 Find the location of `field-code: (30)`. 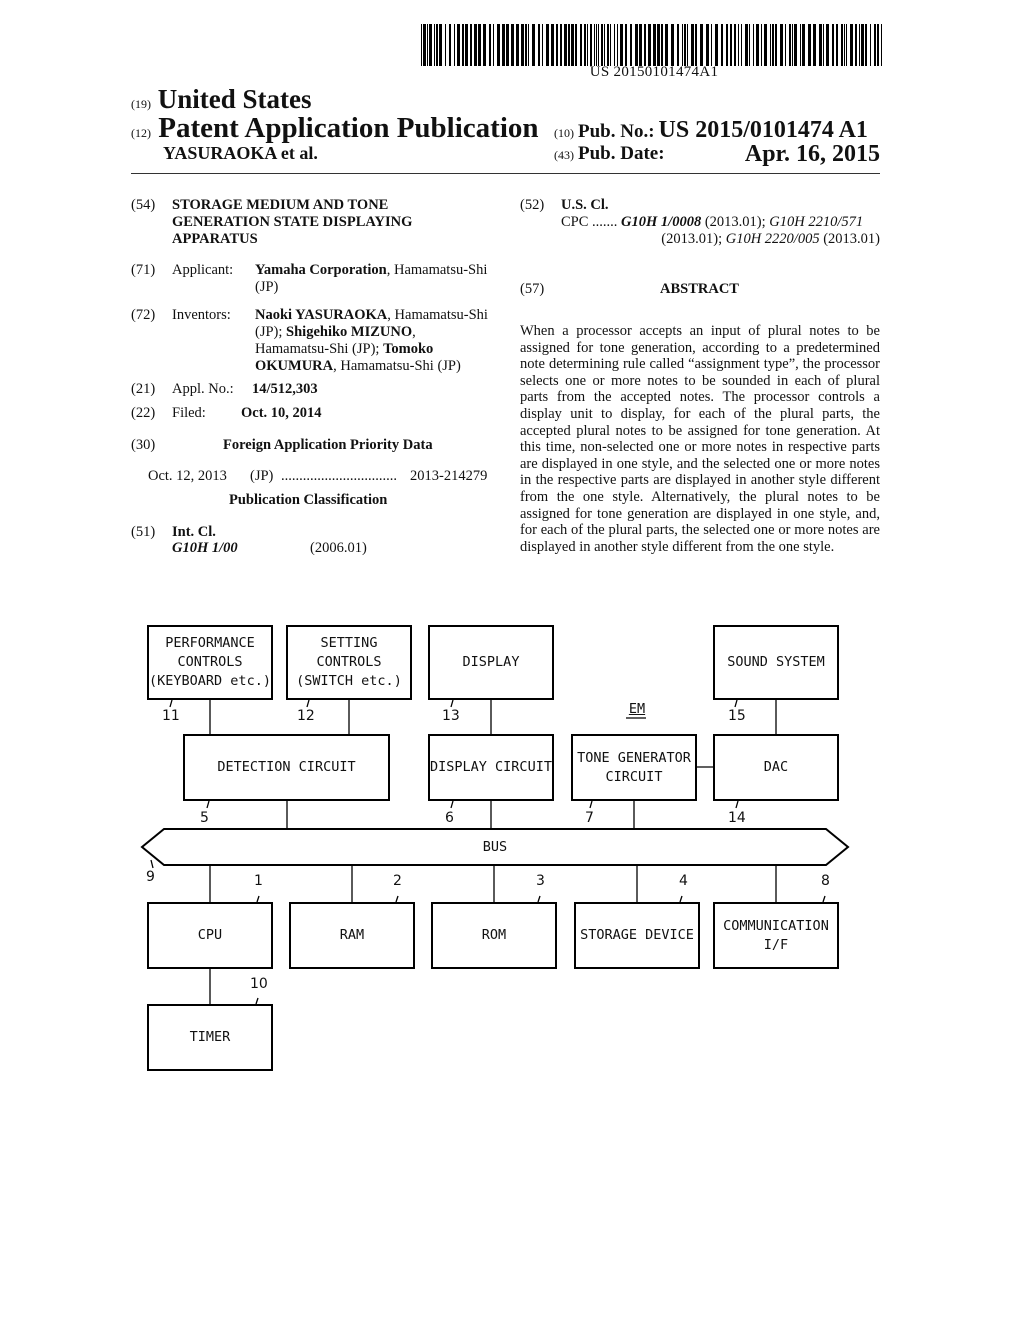

field-code: (30) is located at coordinates (143, 445).